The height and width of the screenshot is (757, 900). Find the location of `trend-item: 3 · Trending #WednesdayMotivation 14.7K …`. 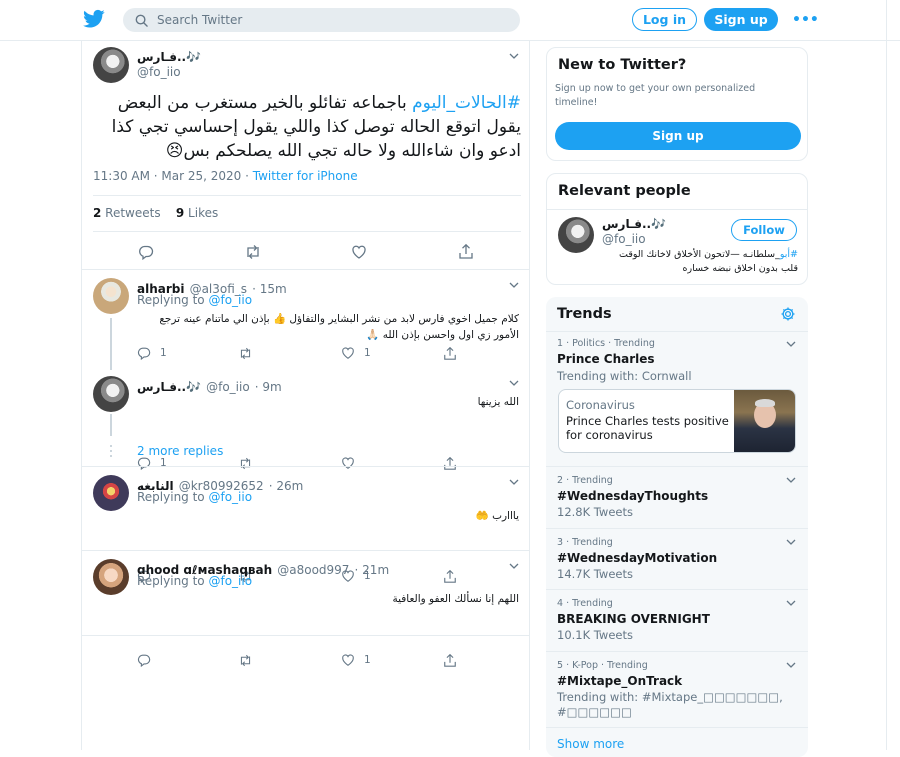

trend-item: 3 · Trending #WednesdayMotivation 14.7K … is located at coordinates (677, 559).